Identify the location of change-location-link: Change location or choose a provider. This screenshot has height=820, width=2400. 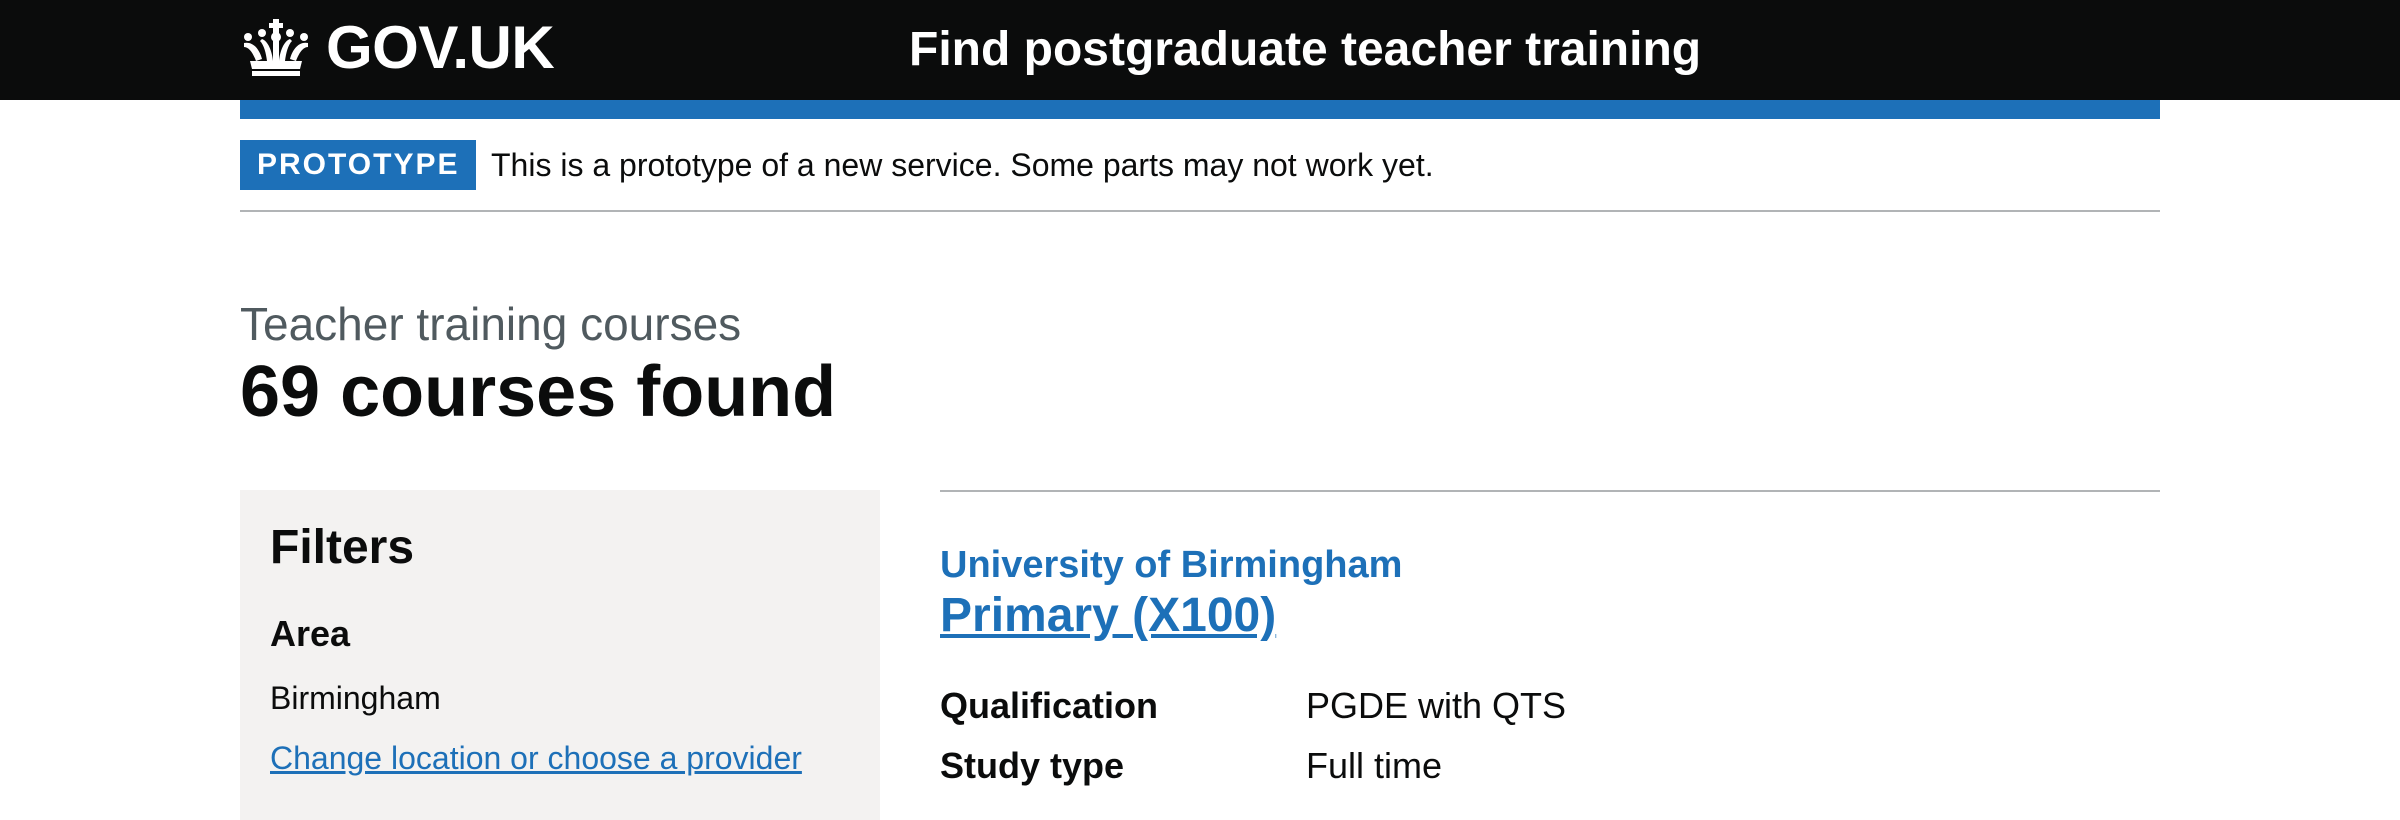
(536, 758).